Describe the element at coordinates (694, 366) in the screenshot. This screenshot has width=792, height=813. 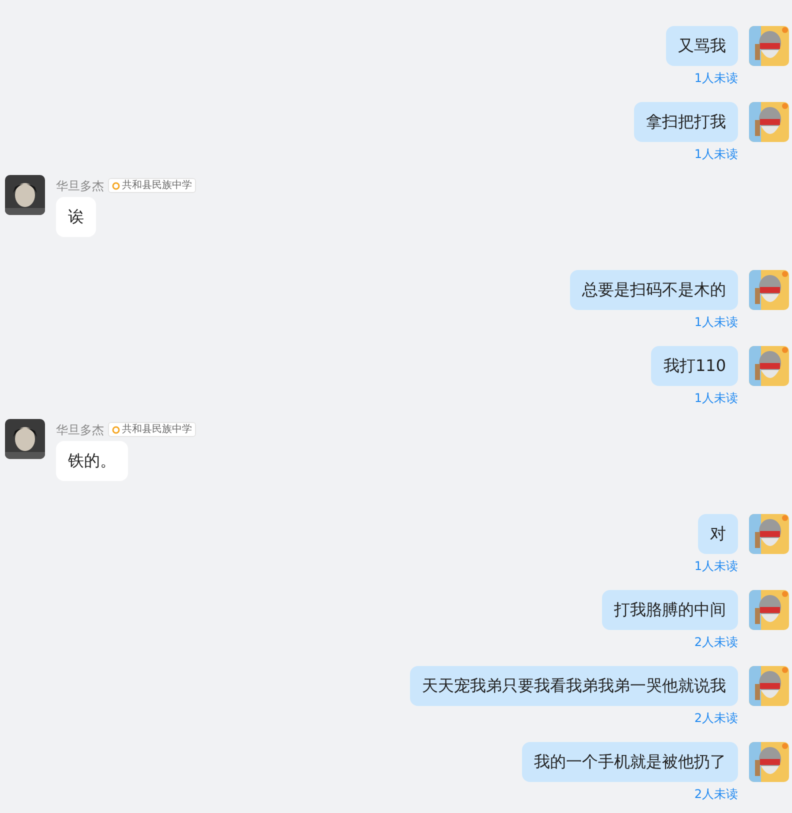
I see `message-bubble: 我打110` at that location.